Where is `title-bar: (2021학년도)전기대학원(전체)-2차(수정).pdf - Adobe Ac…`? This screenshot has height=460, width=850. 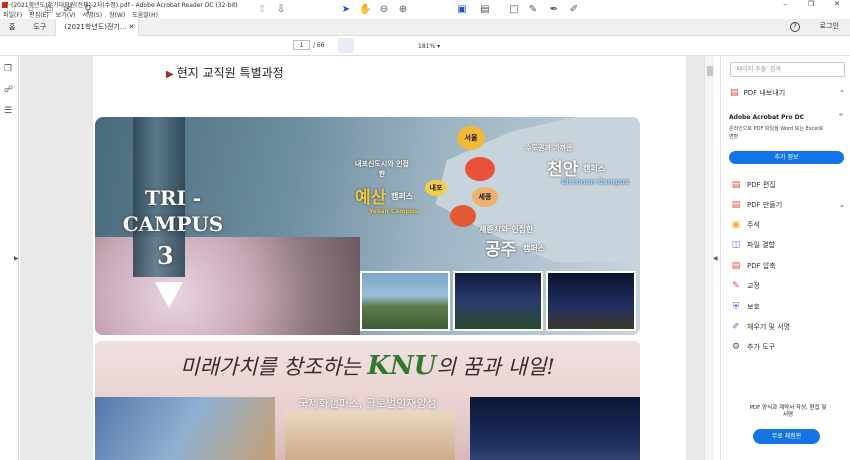 title-bar: (2021학년도)전기대학원(전체)-2차(수정).pdf - Adobe Ac… is located at coordinates (425, 4).